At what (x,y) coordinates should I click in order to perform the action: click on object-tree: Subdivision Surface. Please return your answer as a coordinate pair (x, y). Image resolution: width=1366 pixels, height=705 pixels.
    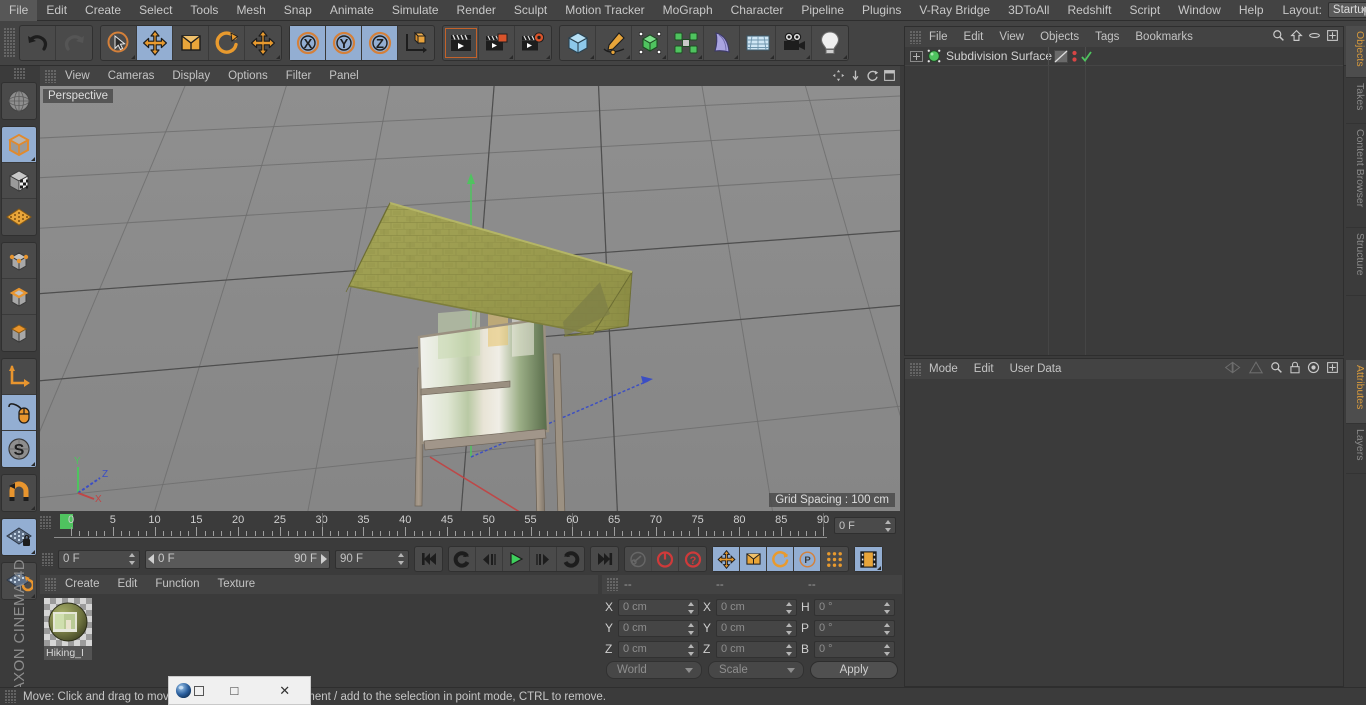
    Looking at the image, I should click on (1124, 201).